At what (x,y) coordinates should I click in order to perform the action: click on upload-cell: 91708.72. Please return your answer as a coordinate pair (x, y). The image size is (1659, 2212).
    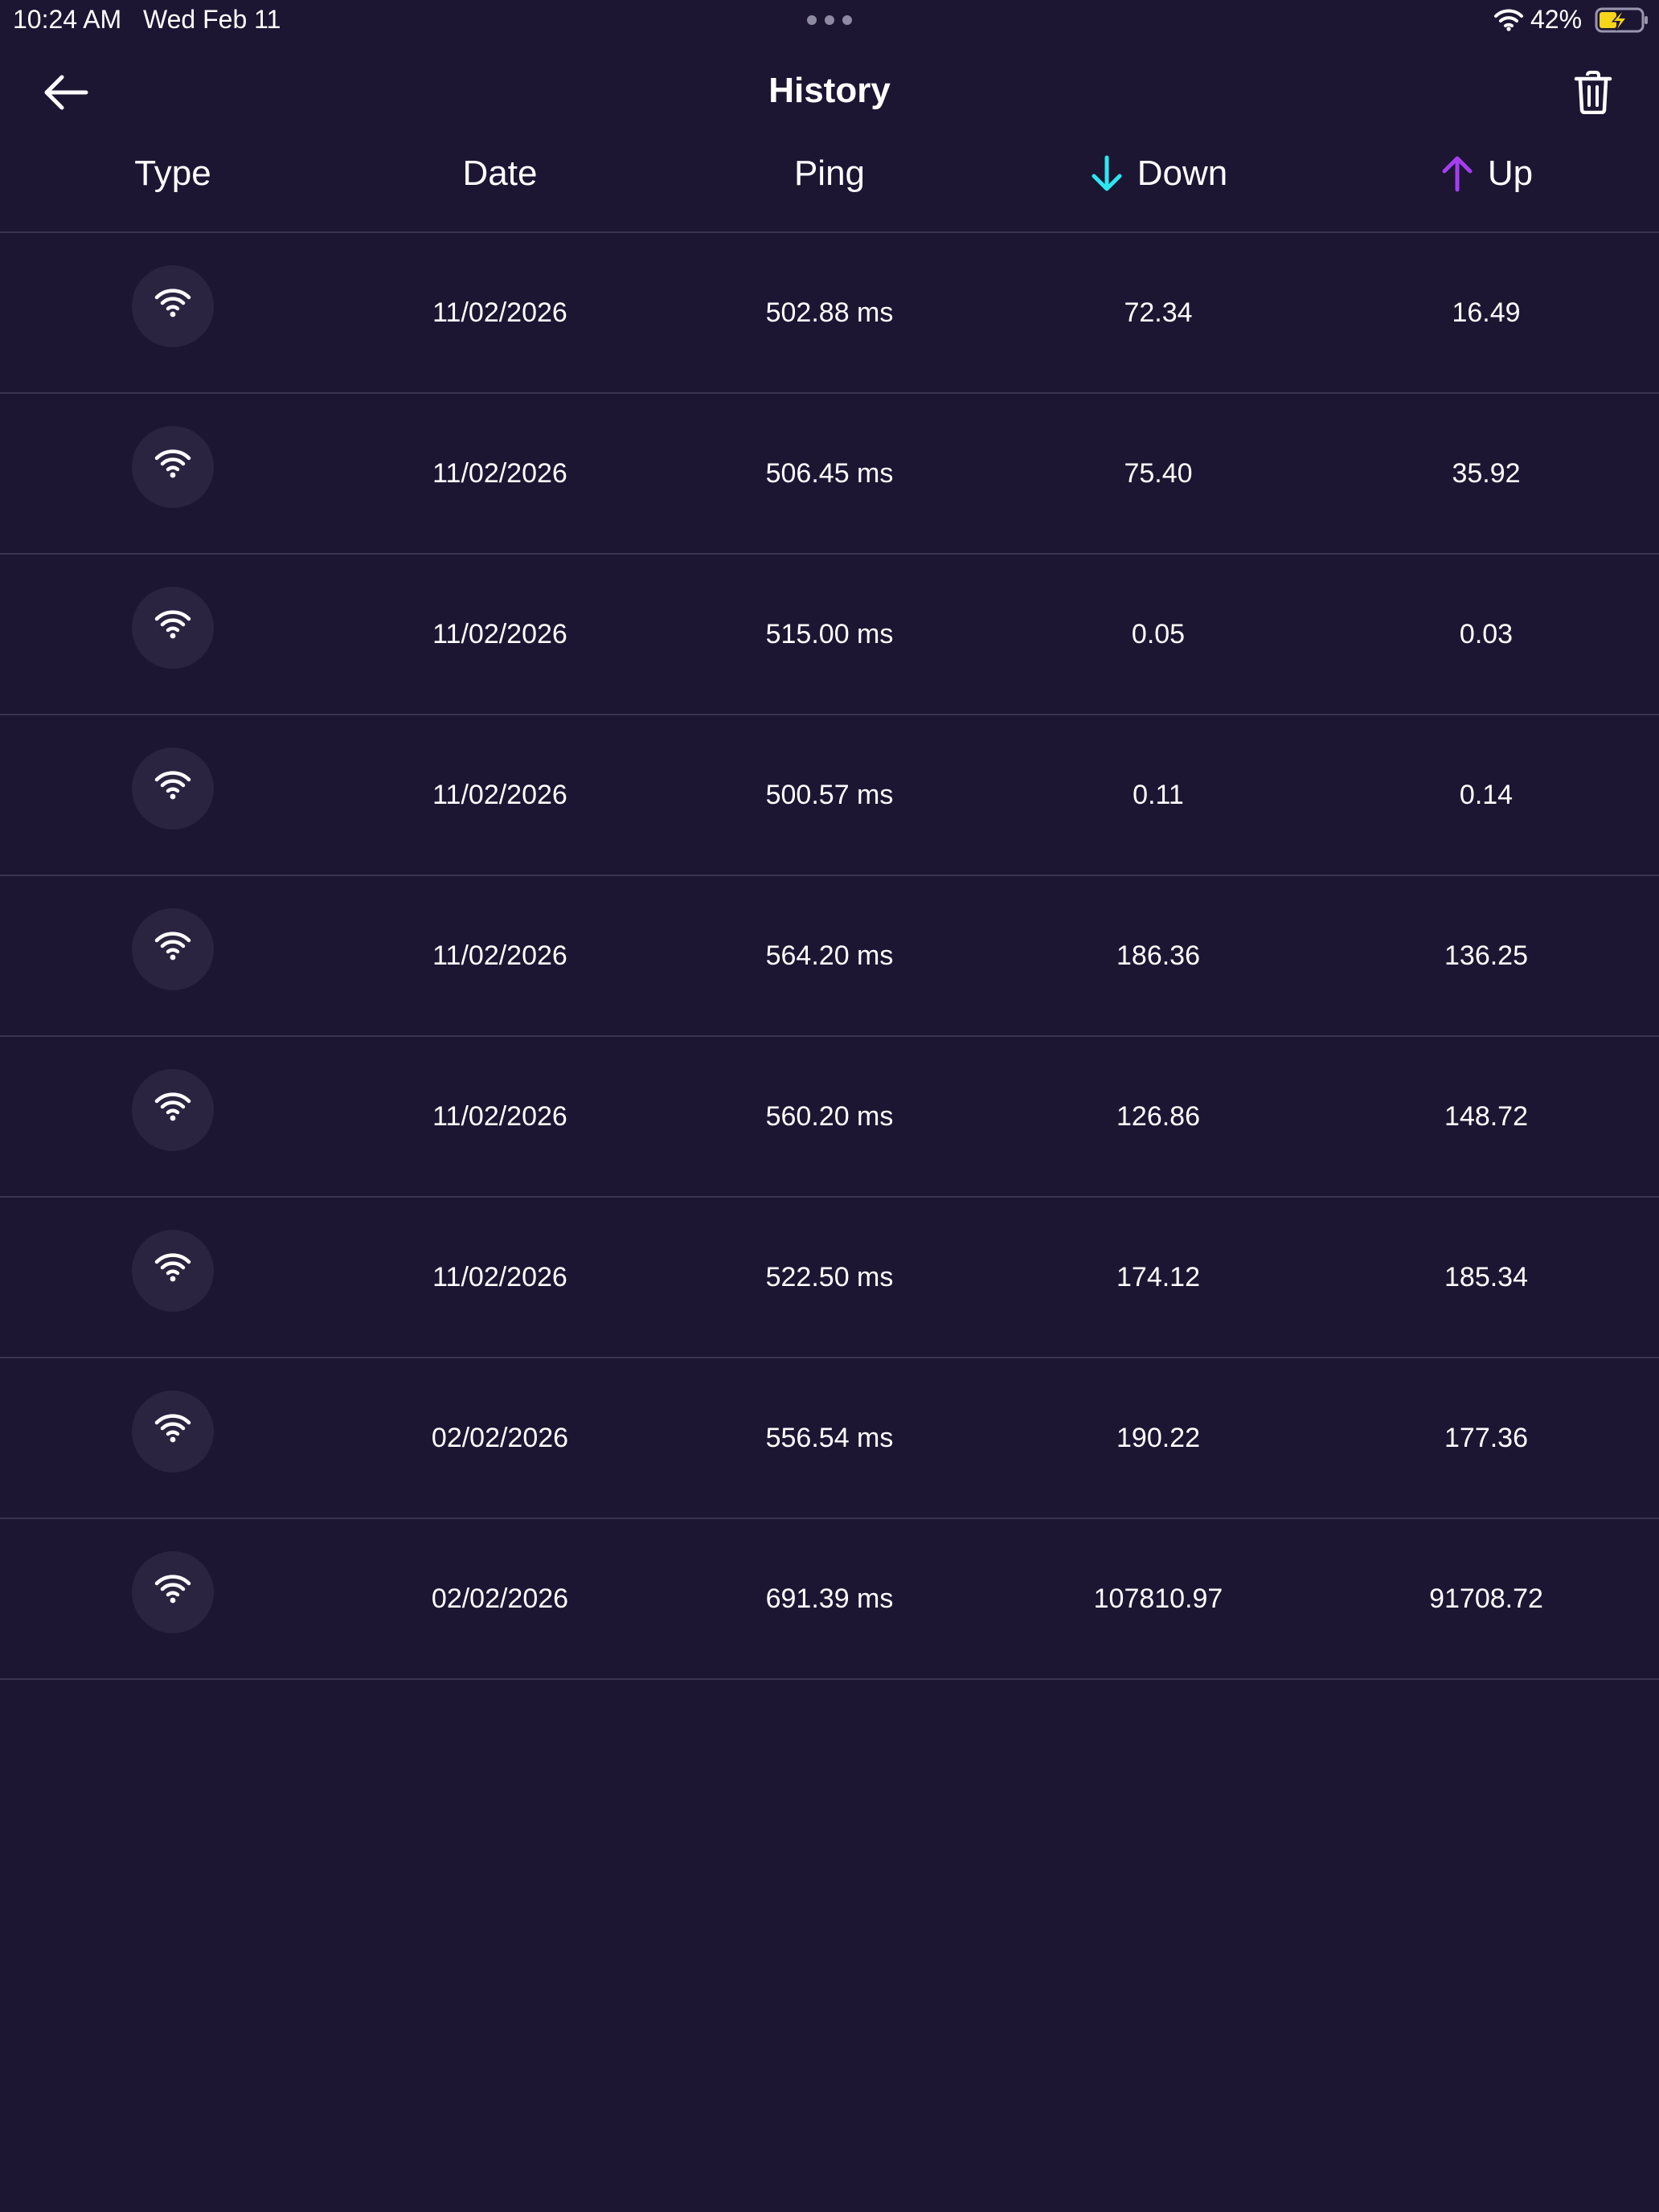
    Looking at the image, I should click on (1486, 1598).